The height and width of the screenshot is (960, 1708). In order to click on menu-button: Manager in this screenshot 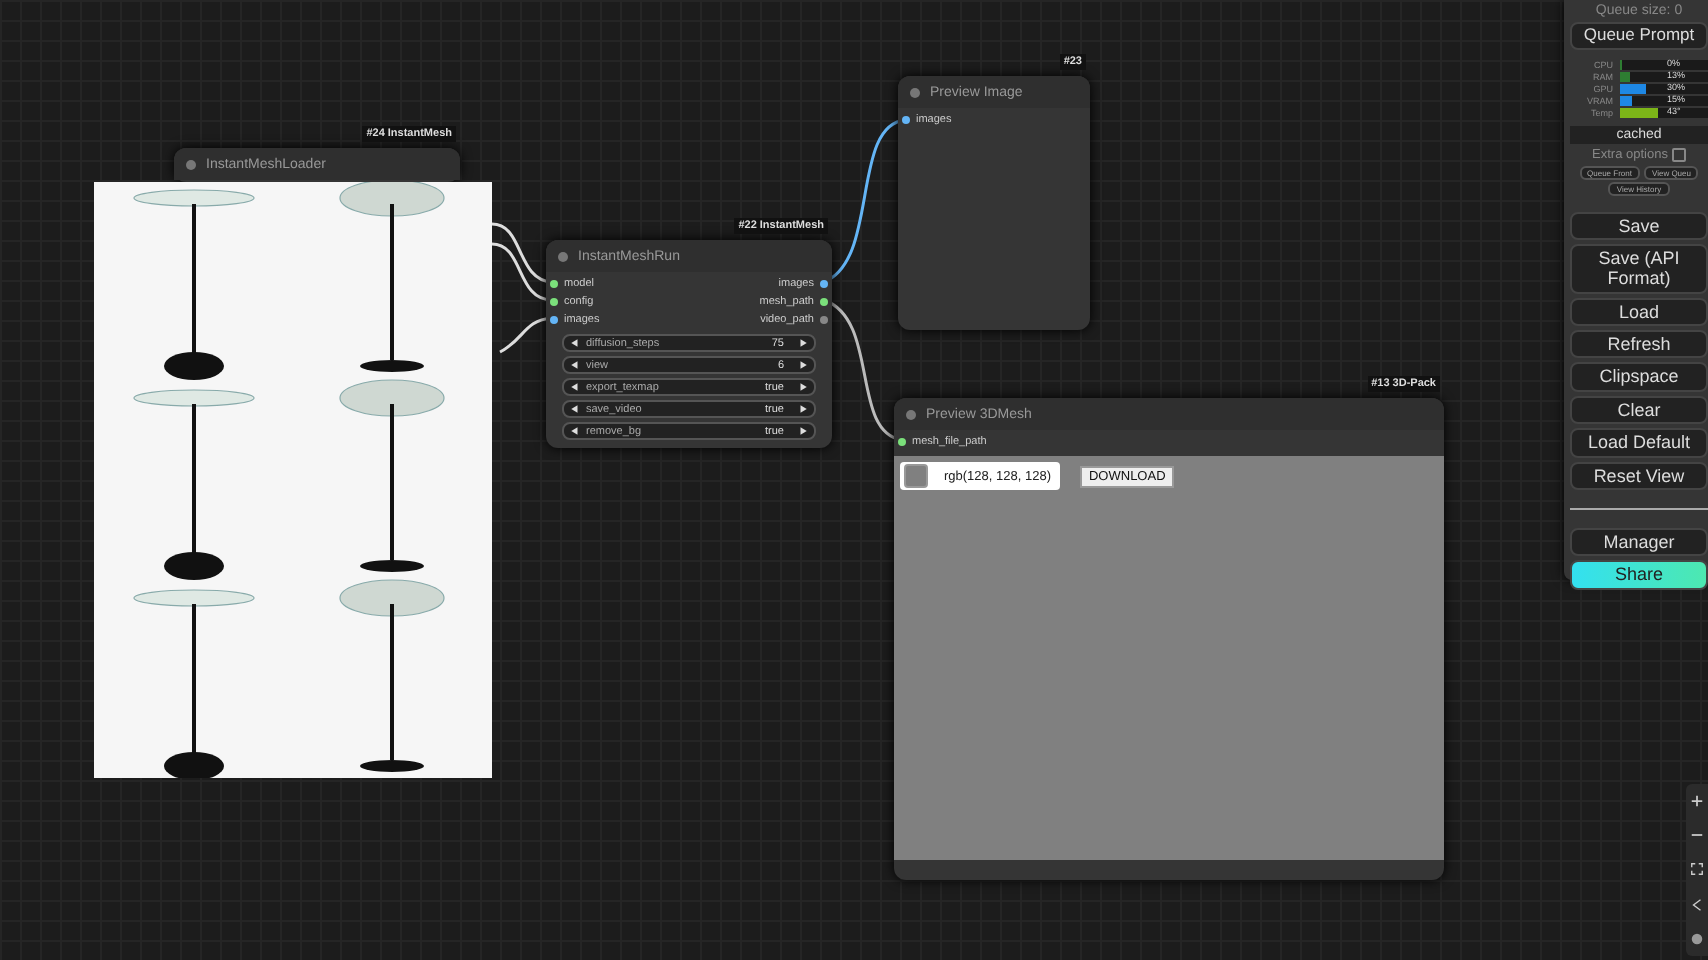, I will do `click(1639, 542)`.